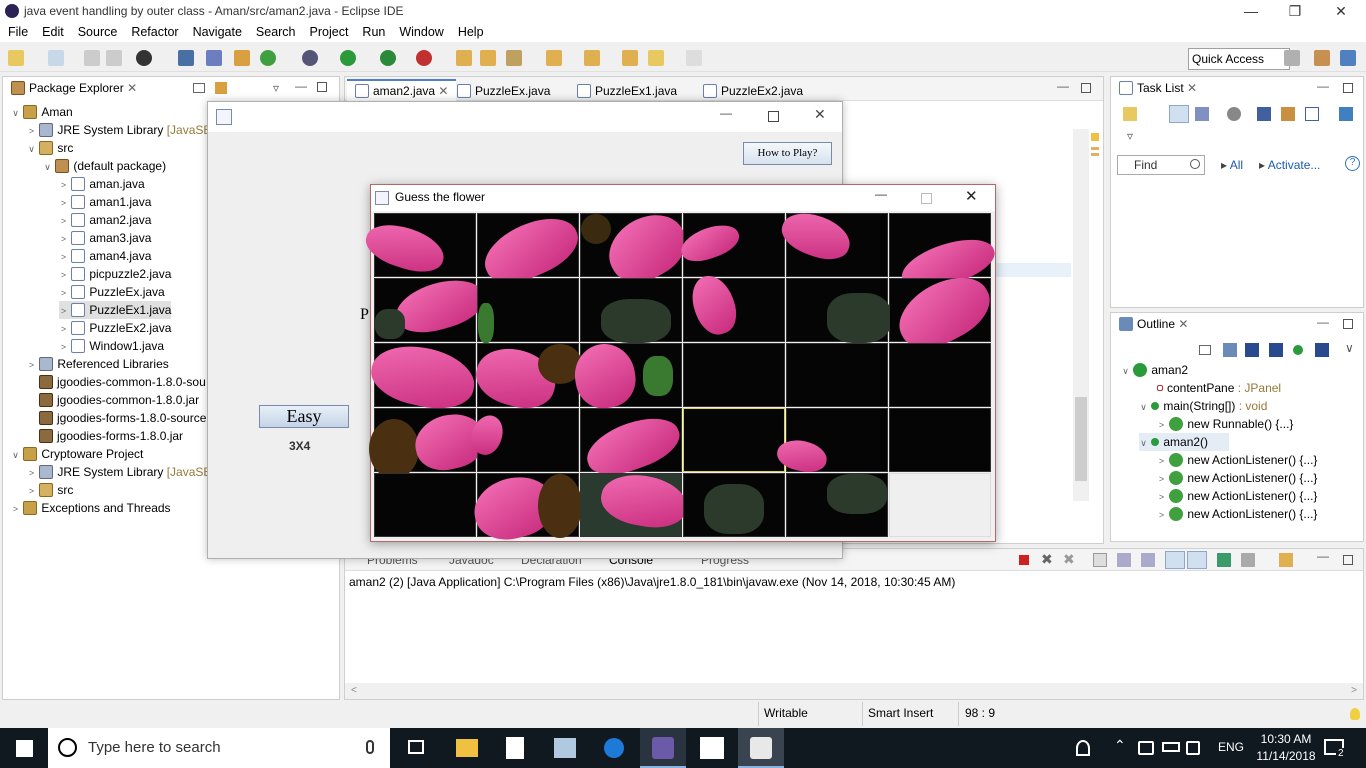 Image resolution: width=1366 pixels, height=768 pixels. I want to click on hide-fields-icon, so click(1252, 350).